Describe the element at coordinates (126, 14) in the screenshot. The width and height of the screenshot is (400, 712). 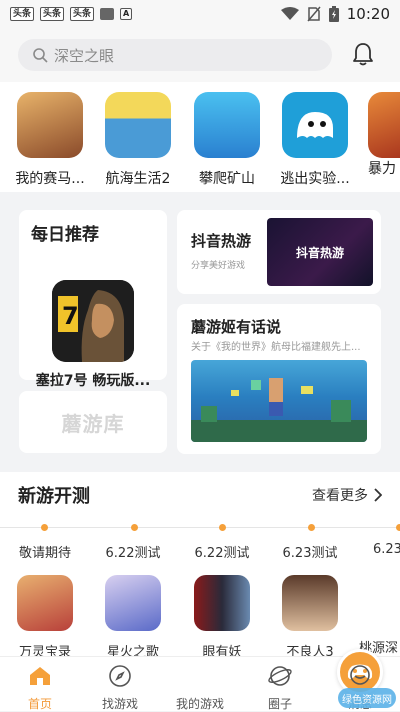
I see `font-notification-icon: A` at that location.